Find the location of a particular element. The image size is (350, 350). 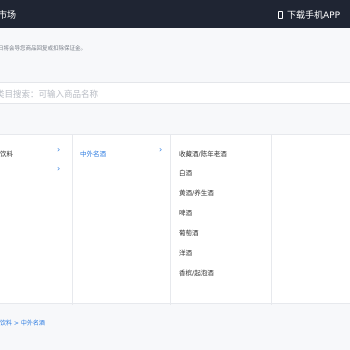

page-title: 市场 is located at coordinates (8, 16).